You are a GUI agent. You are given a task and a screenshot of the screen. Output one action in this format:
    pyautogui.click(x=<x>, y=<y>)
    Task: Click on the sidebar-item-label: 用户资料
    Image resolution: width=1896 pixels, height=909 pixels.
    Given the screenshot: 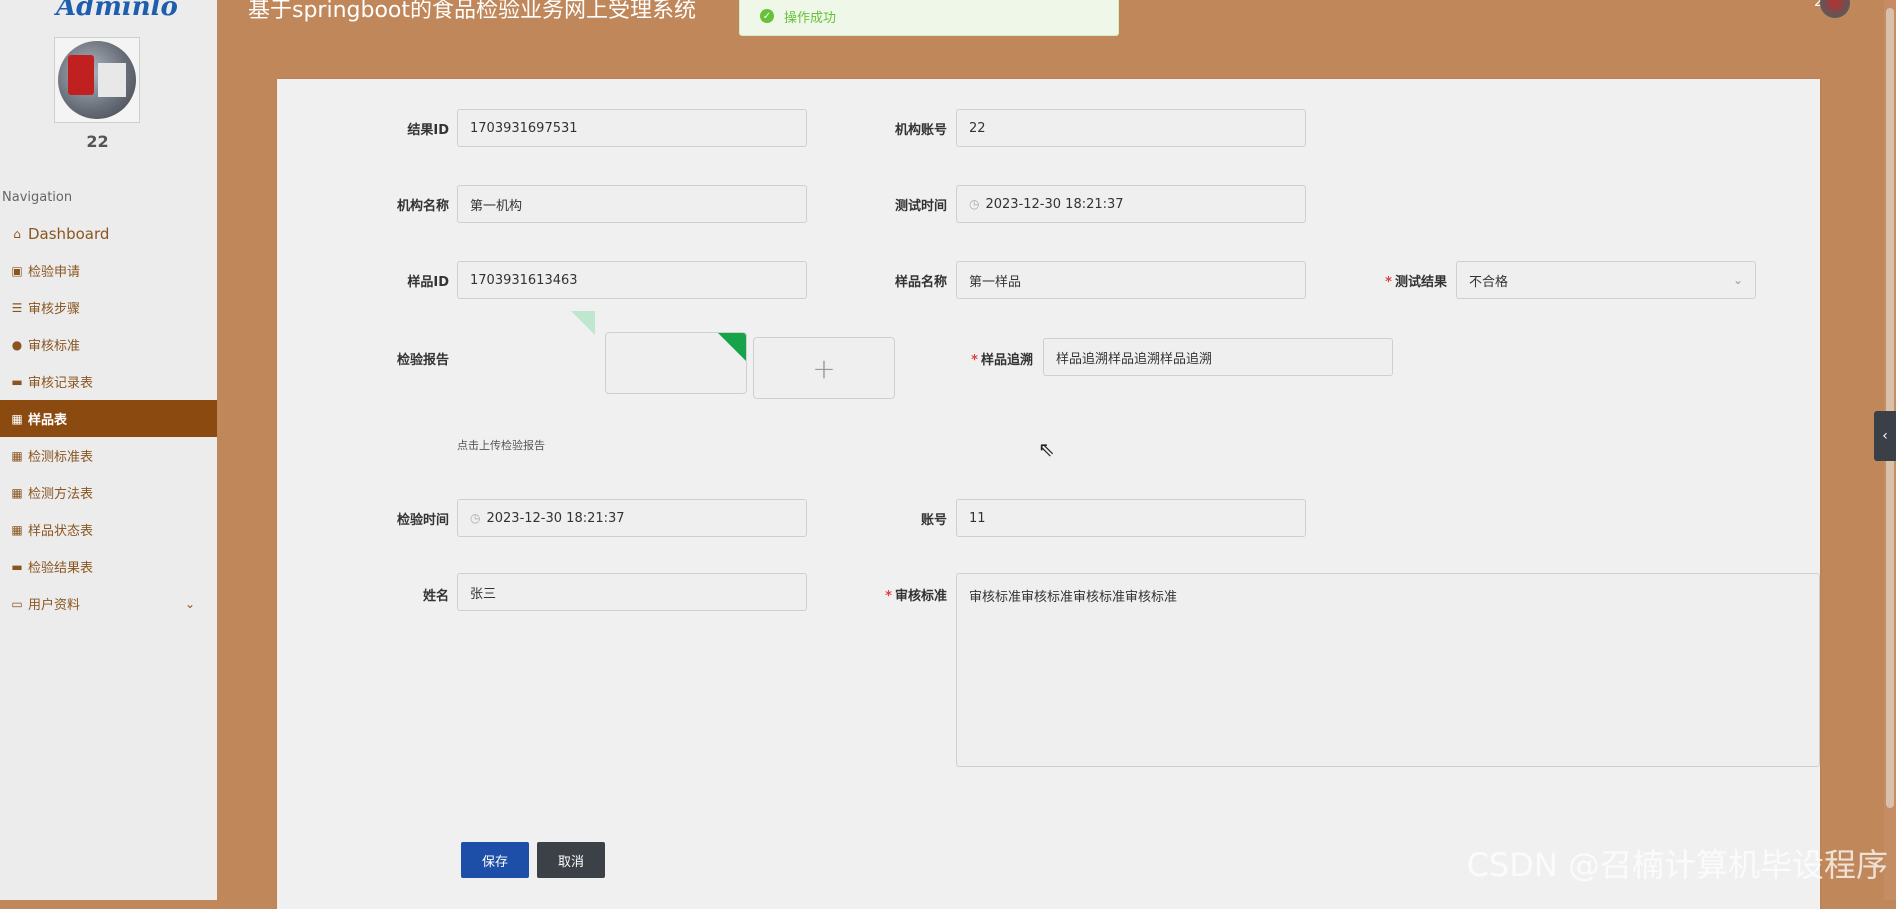 What is the action you would take?
    pyautogui.click(x=54, y=605)
    